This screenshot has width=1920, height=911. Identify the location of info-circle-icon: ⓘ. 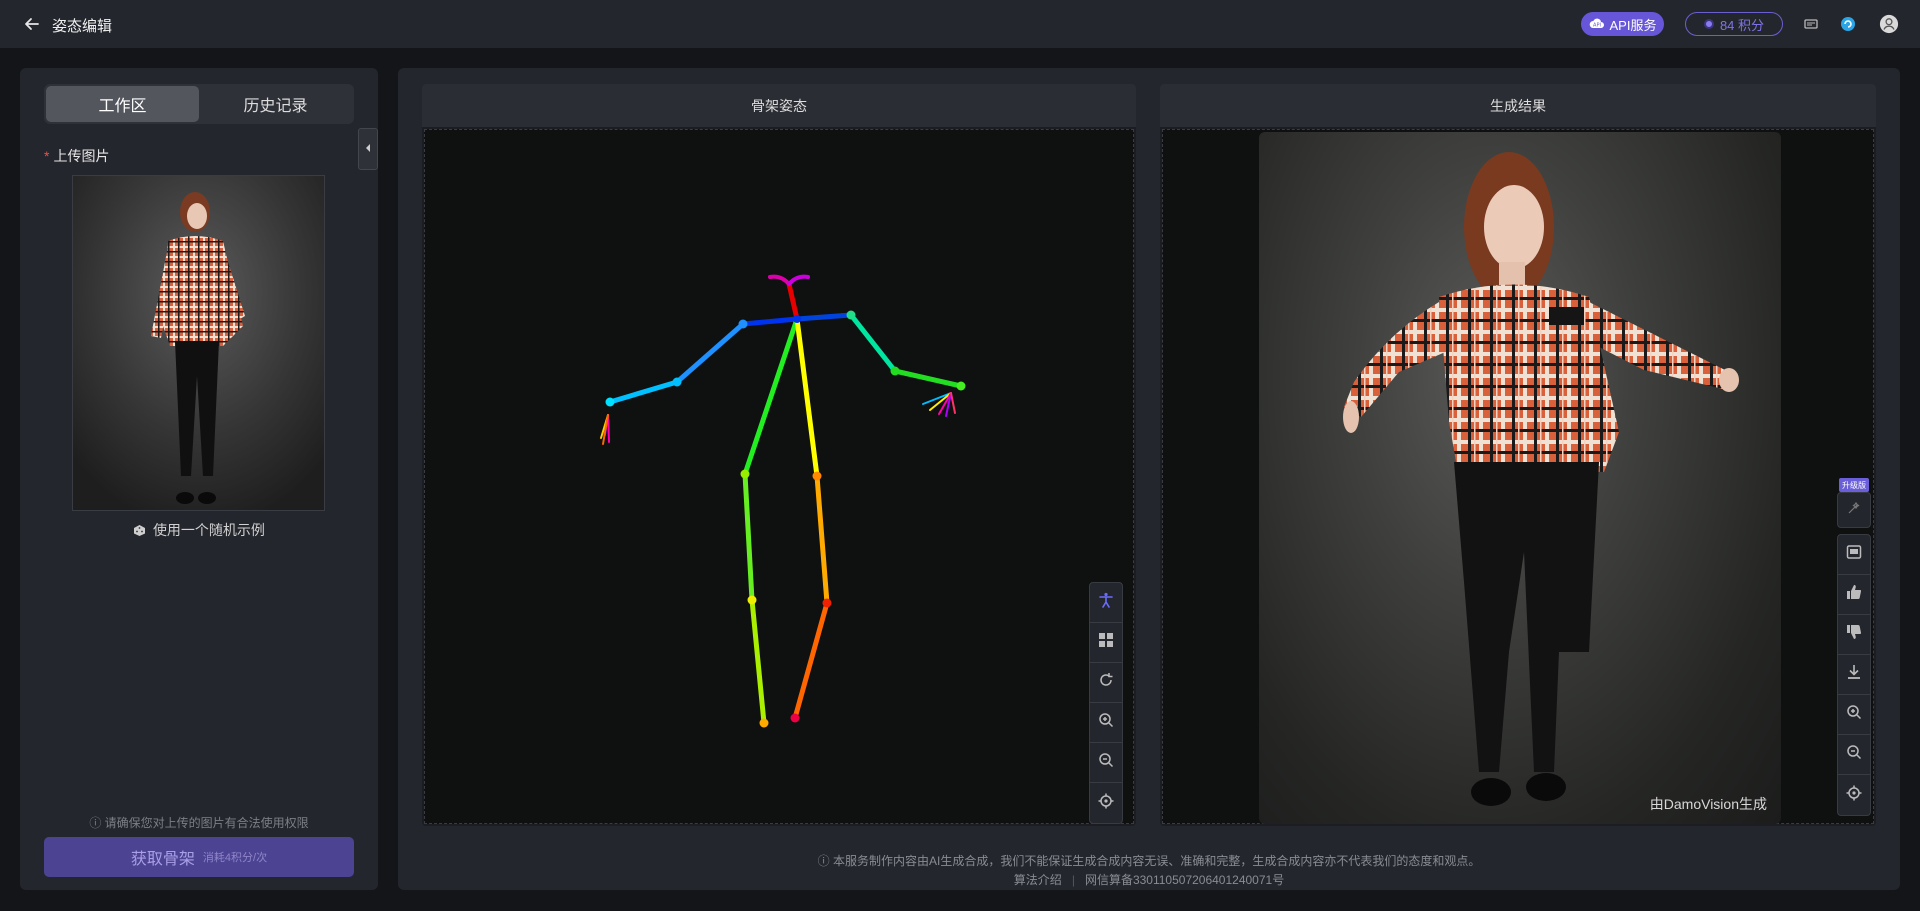
(823, 861).